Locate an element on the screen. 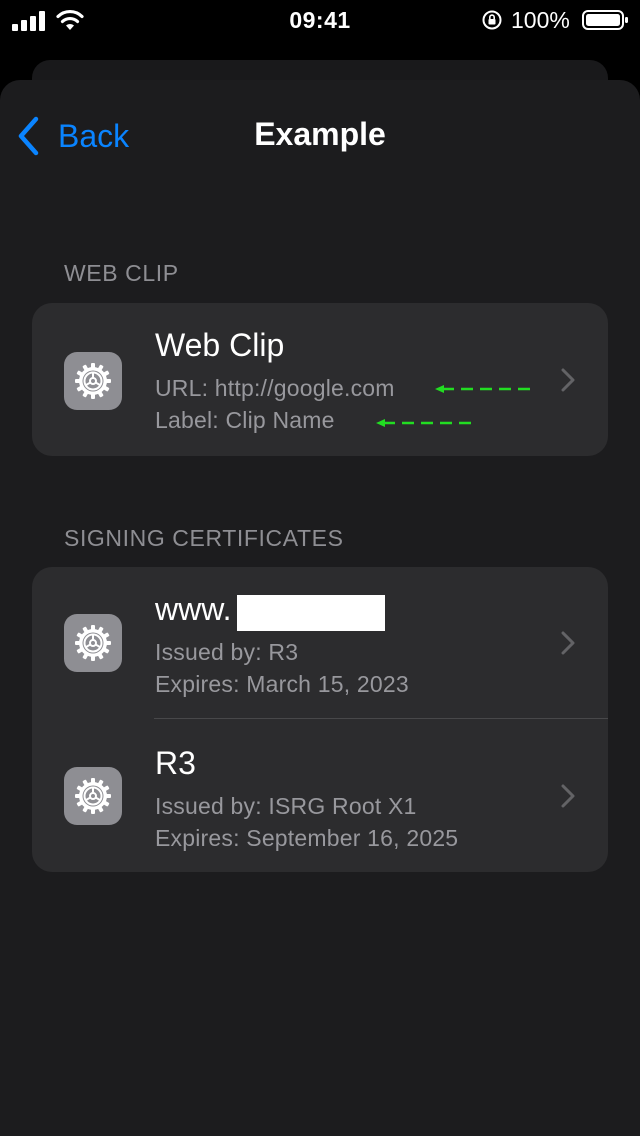 This screenshot has height=1136, width=640. certificate-issuer: Issued by: R3 is located at coordinates (227, 652).